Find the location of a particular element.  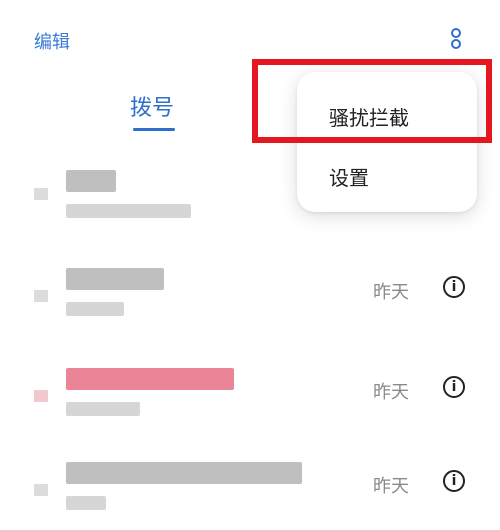

more-vertical-icon-dot is located at coordinates (456, 44).